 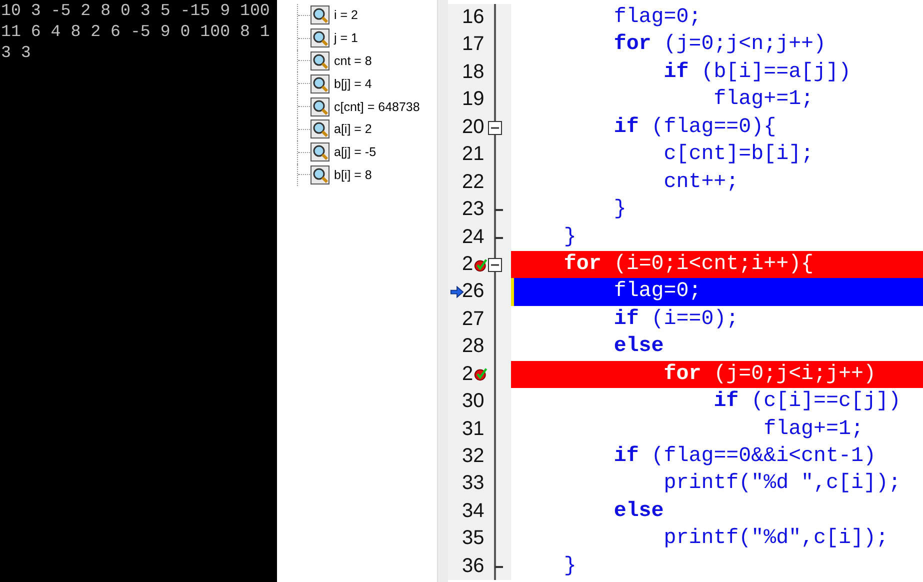 I want to click on line-number: 34, so click(x=473, y=511).